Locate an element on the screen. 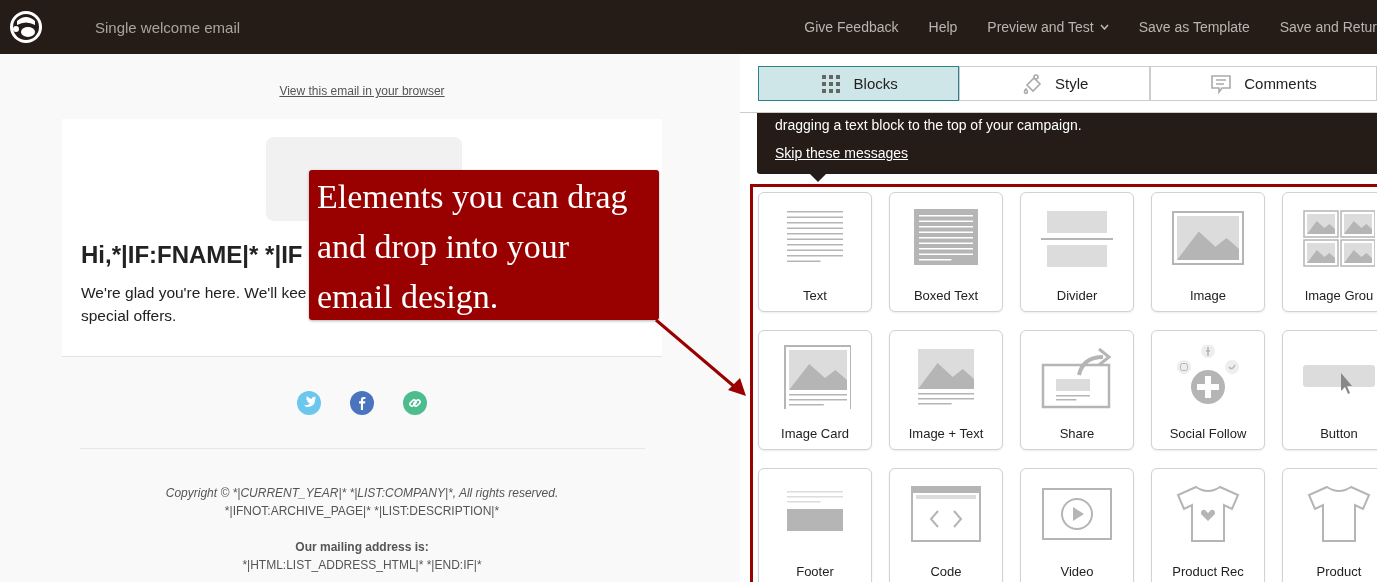 Image resolution: width=1377 pixels, height=582 pixels. skip-link: Skip these messages is located at coordinates (842, 153).